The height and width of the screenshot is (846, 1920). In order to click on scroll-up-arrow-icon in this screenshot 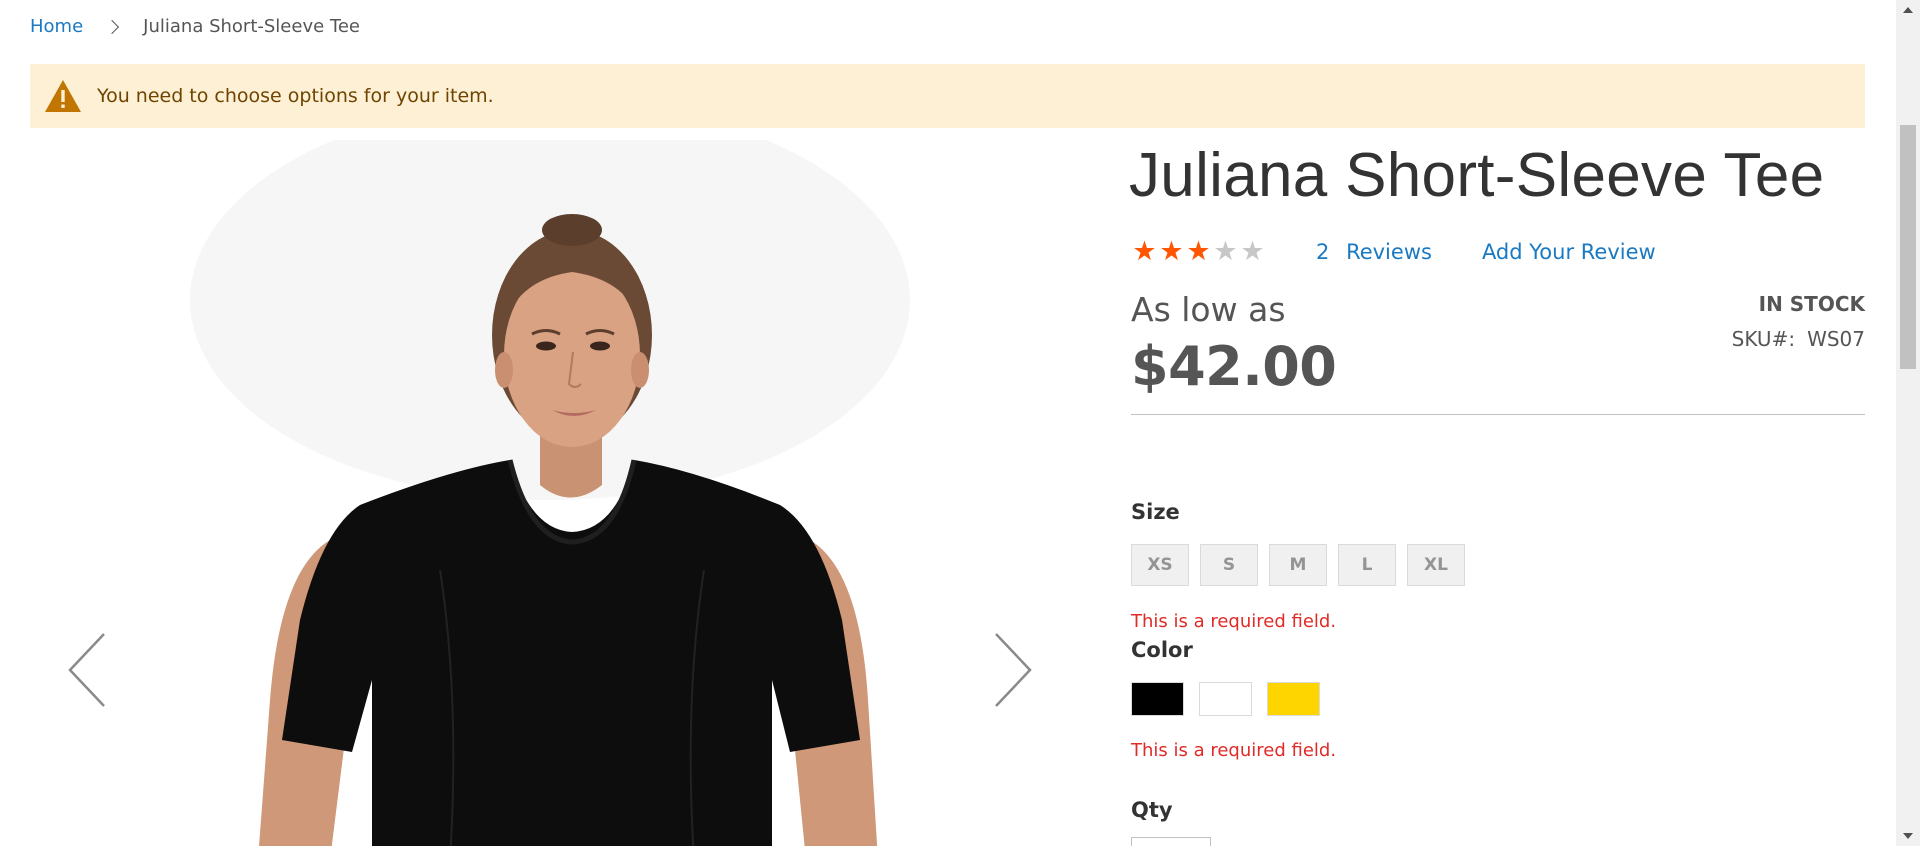, I will do `click(1908, 10)`.